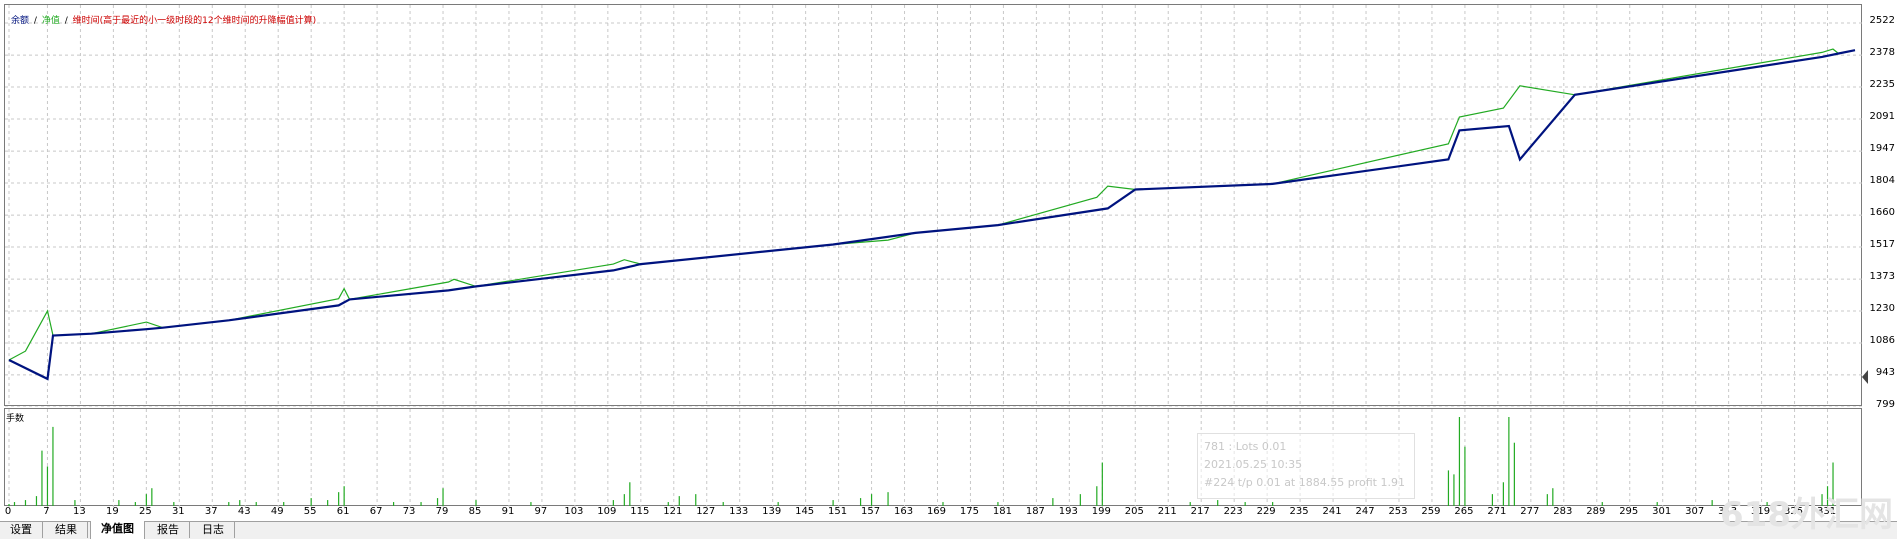 The height and width of the screenshot is (539, 1897). What do you see at coordinates (1806, 515) in the screenshot?
I see `watermark: 618外汇网` at bounding box center [1806, 515].